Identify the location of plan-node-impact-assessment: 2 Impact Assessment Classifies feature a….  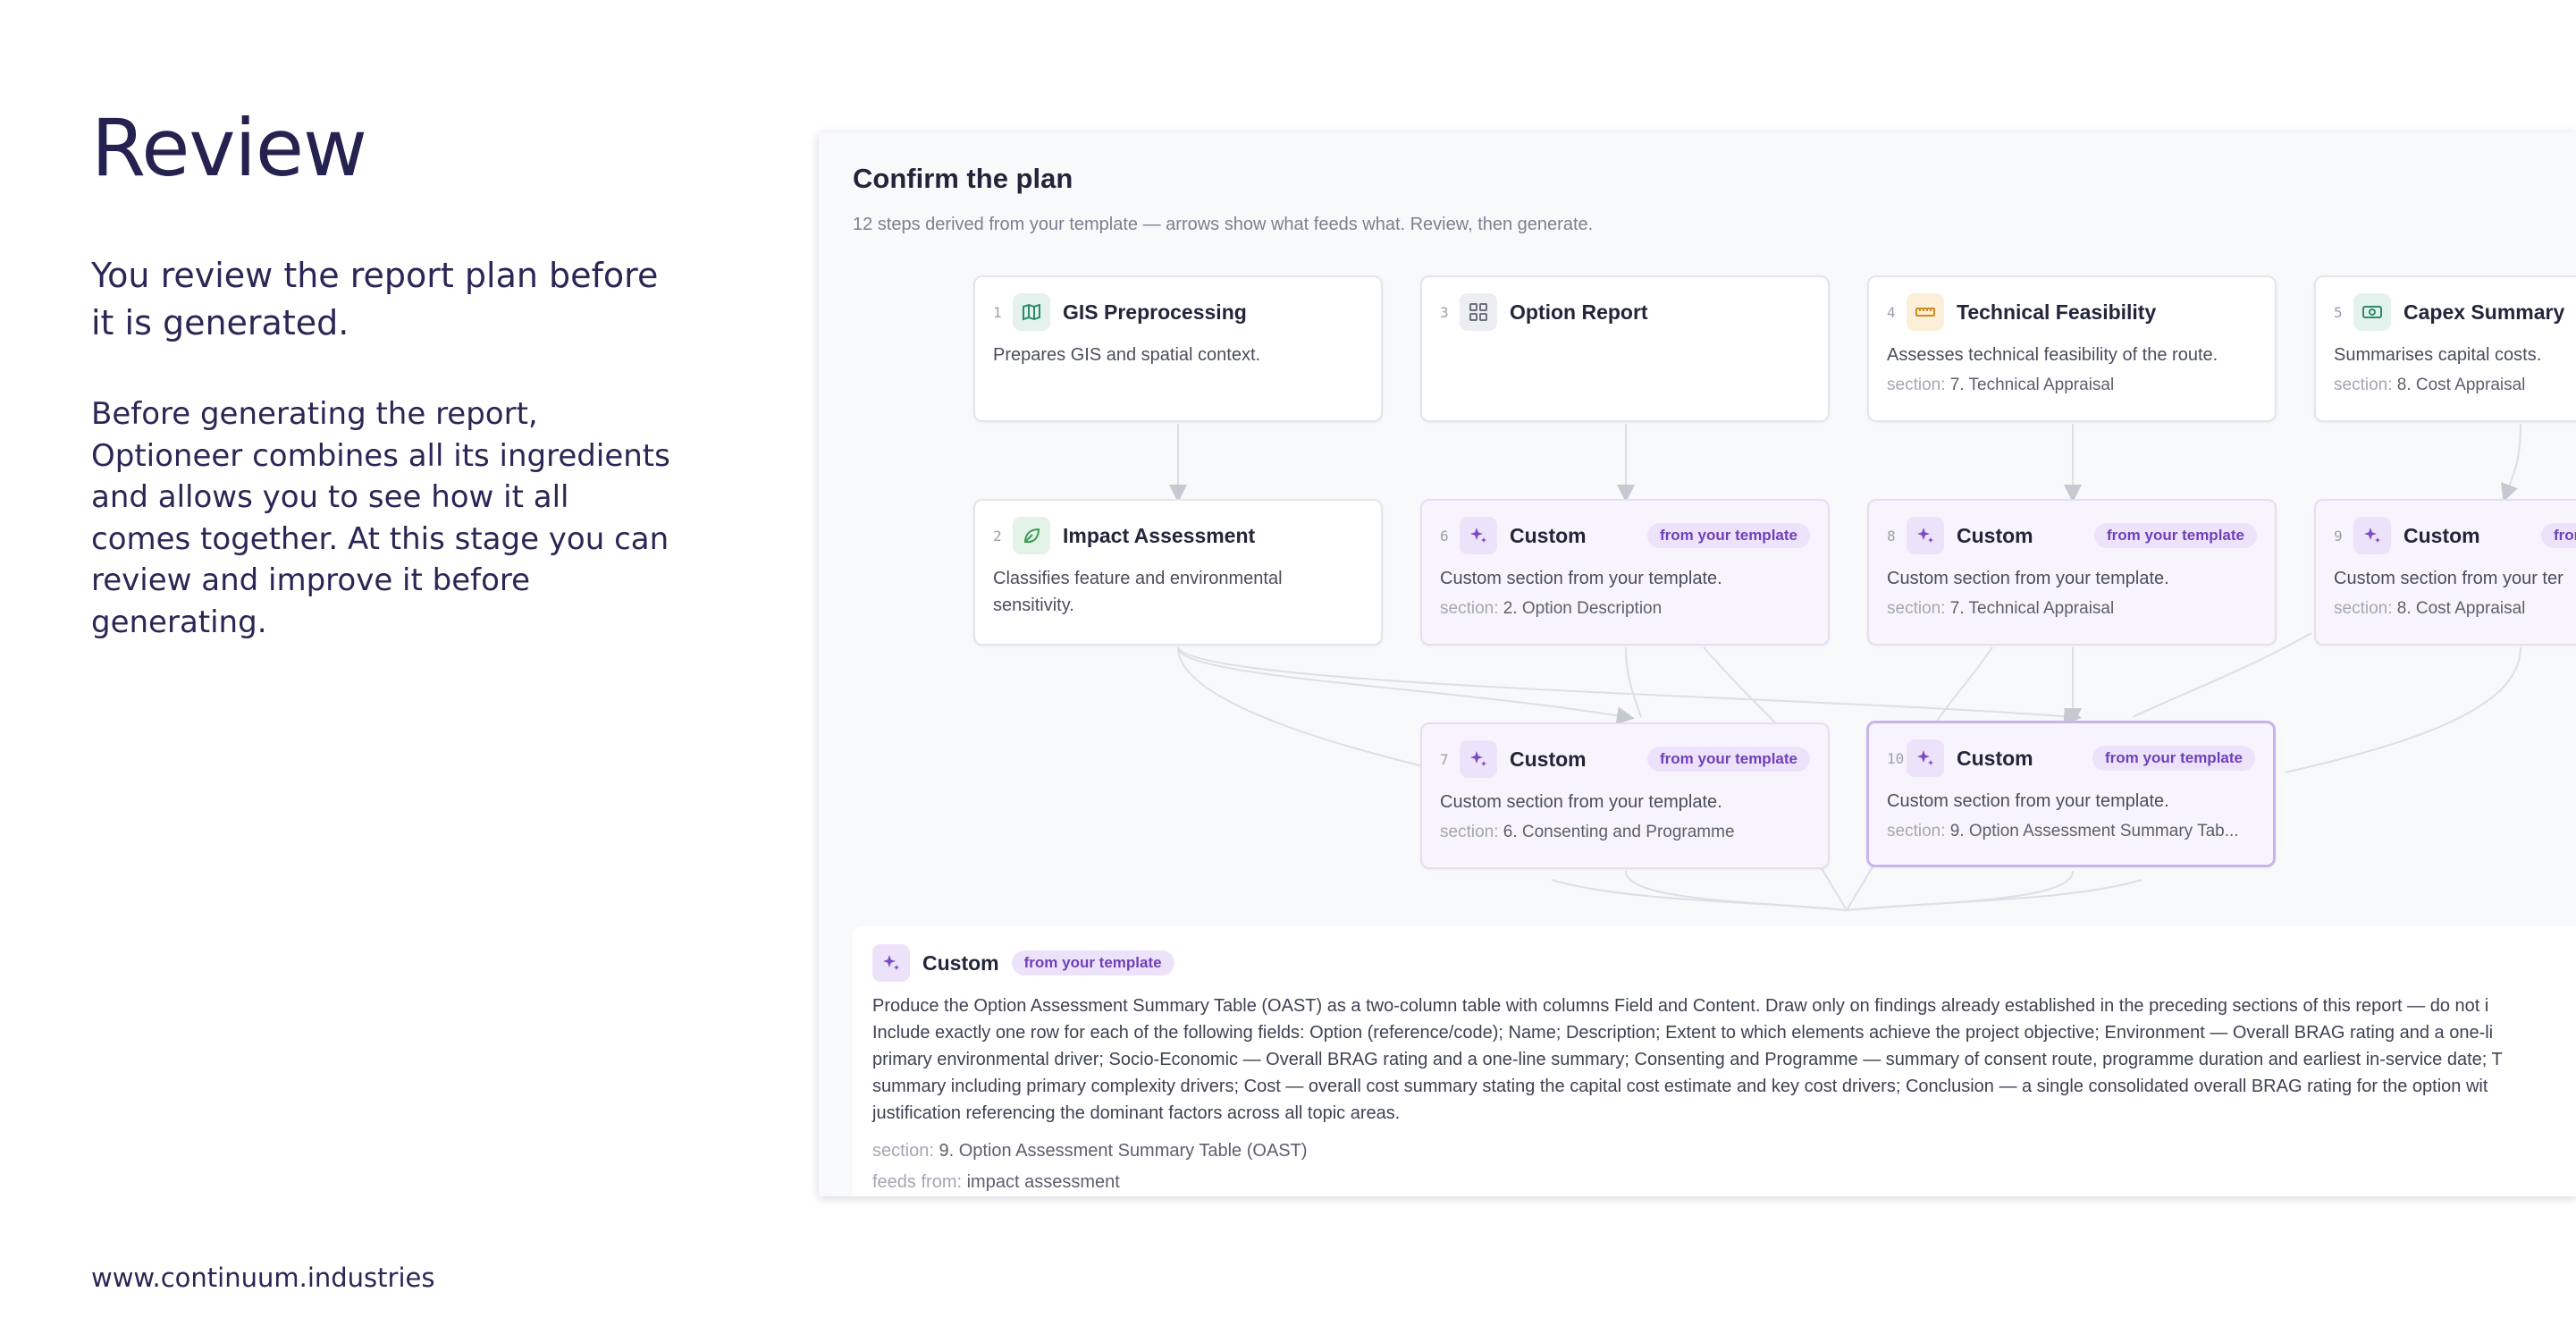
(1178, 572).